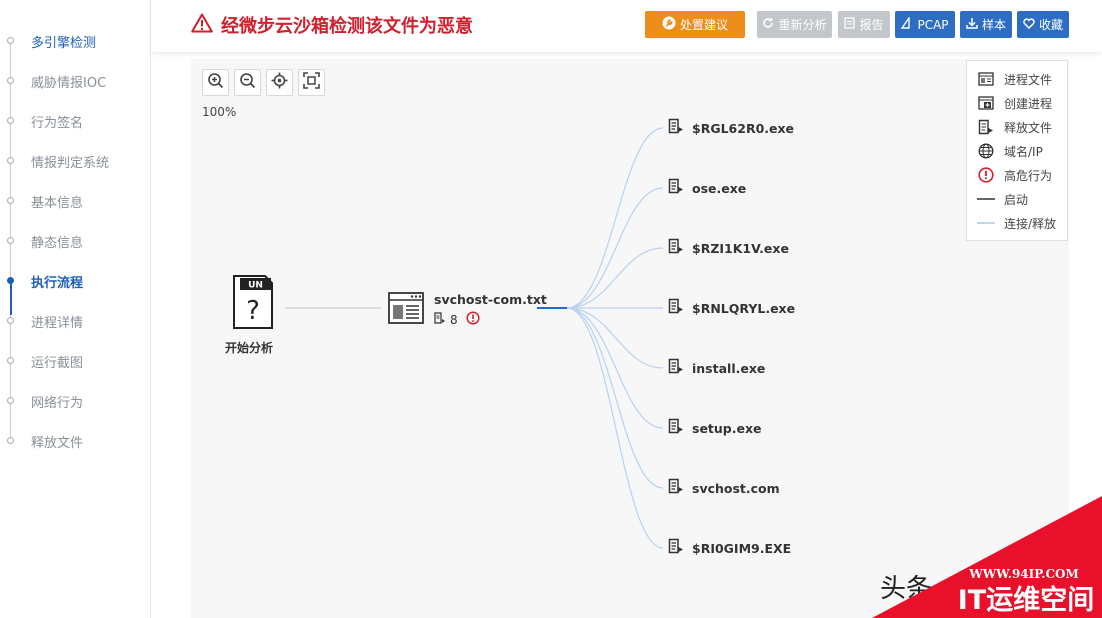 This screenshot has width=1102, height=618. Describe the element at coordinates (871, 25) in the screenshot. I see `button-label: 报告` at that location.